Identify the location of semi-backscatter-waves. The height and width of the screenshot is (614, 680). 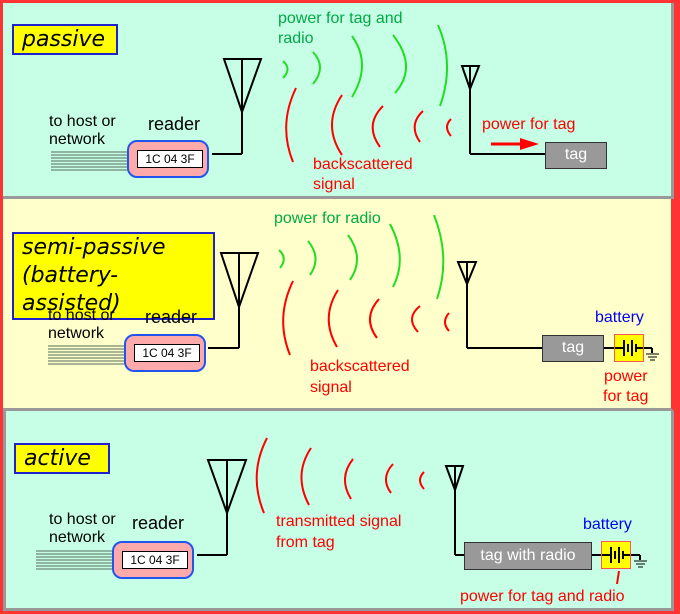
(366, 318).